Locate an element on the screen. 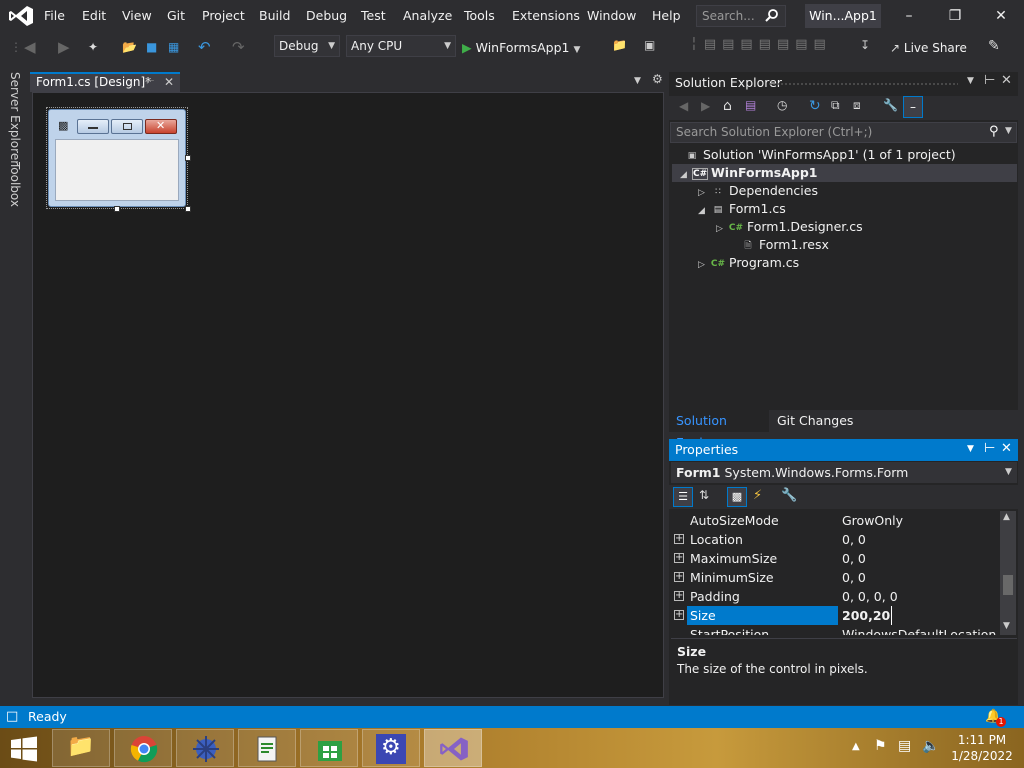 The width and height of the screenshot is (1024, 768). property-value: 0, 0, 0, 0 is located at coordinates (870, 596).